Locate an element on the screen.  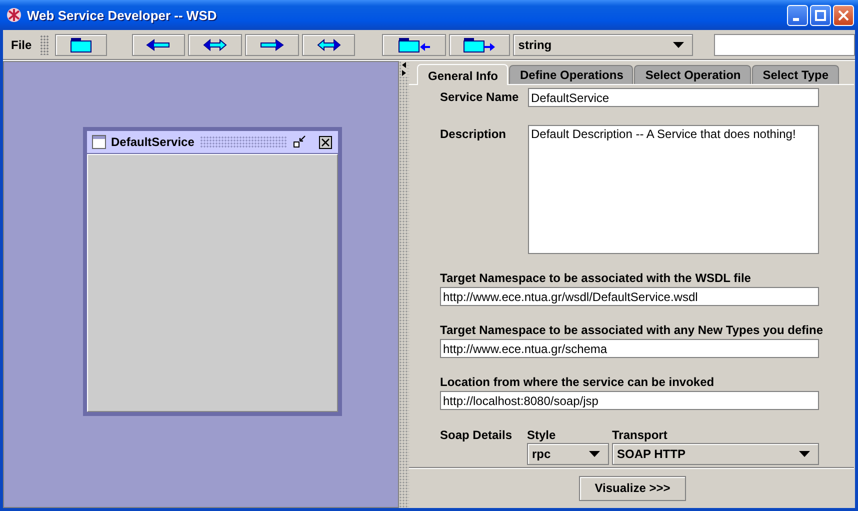
maximize-button is located at coordinates (820, 15).